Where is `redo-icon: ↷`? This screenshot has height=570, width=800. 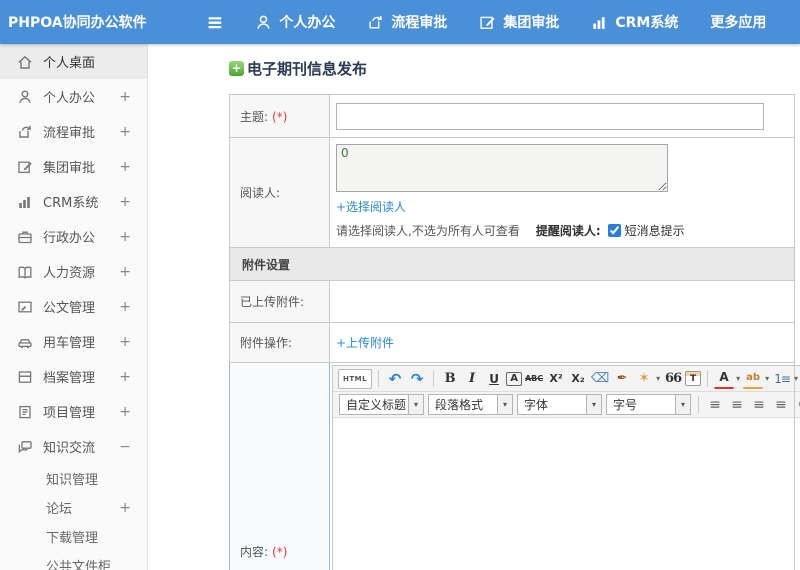
redo-icon: ↷ is located at coordinates (417, 379).